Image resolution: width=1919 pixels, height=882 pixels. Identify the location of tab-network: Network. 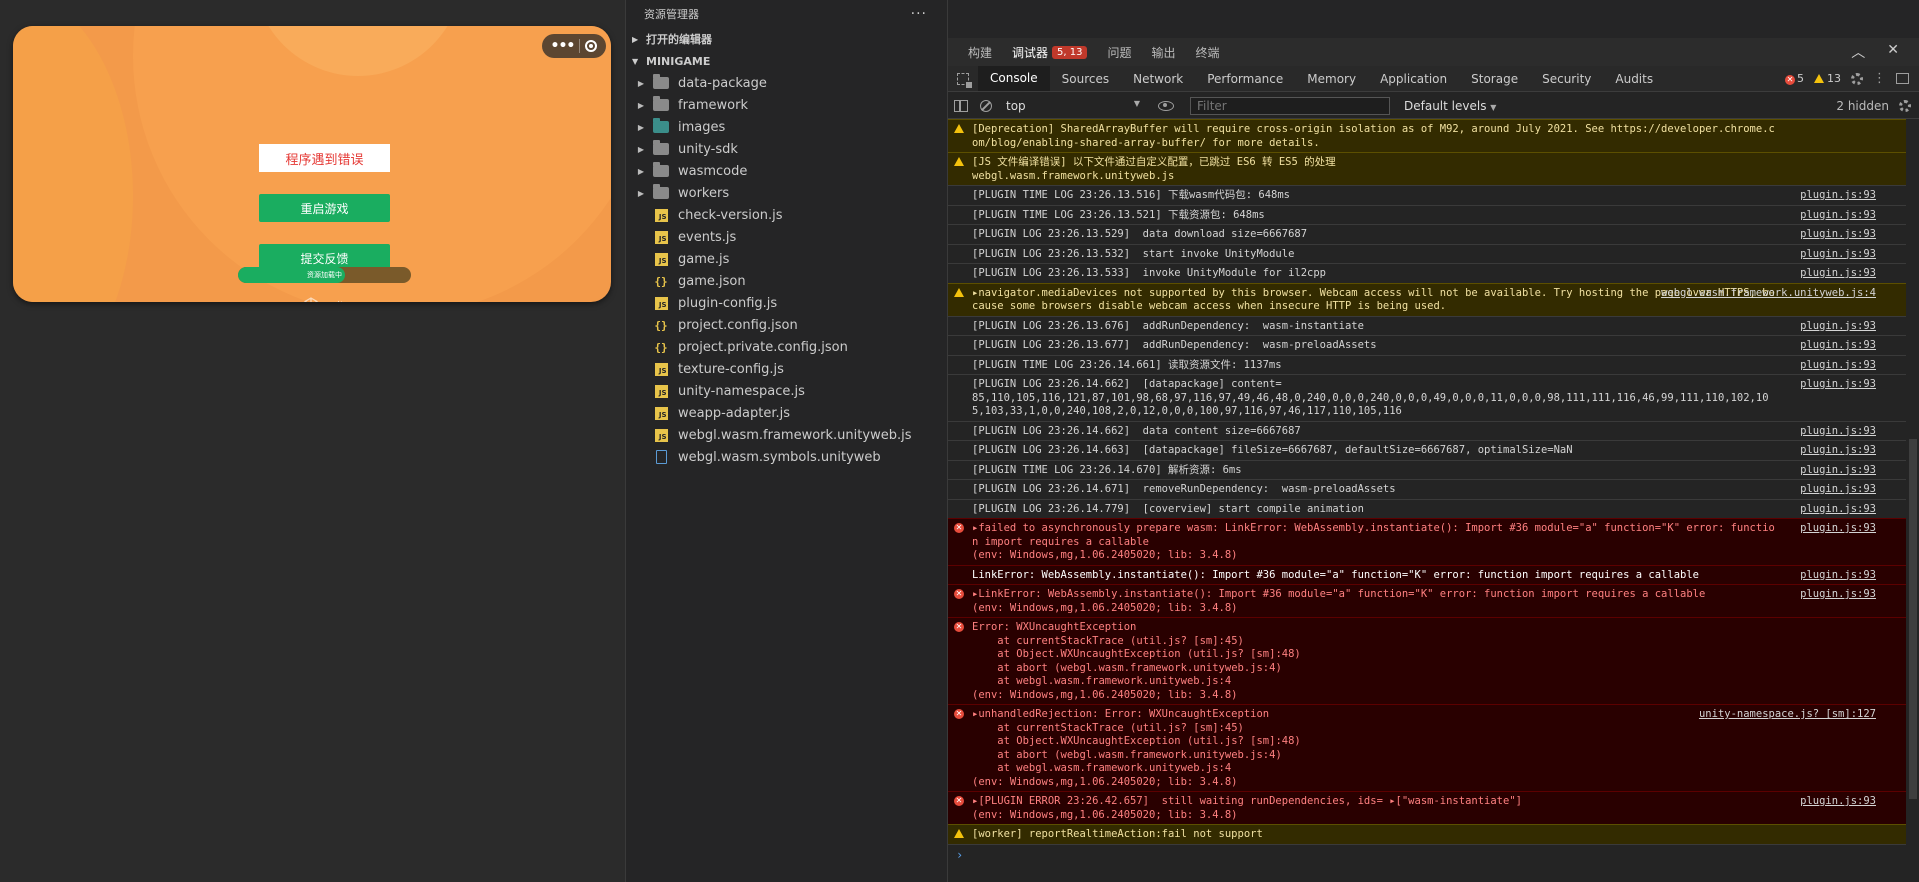
(1158, 78).